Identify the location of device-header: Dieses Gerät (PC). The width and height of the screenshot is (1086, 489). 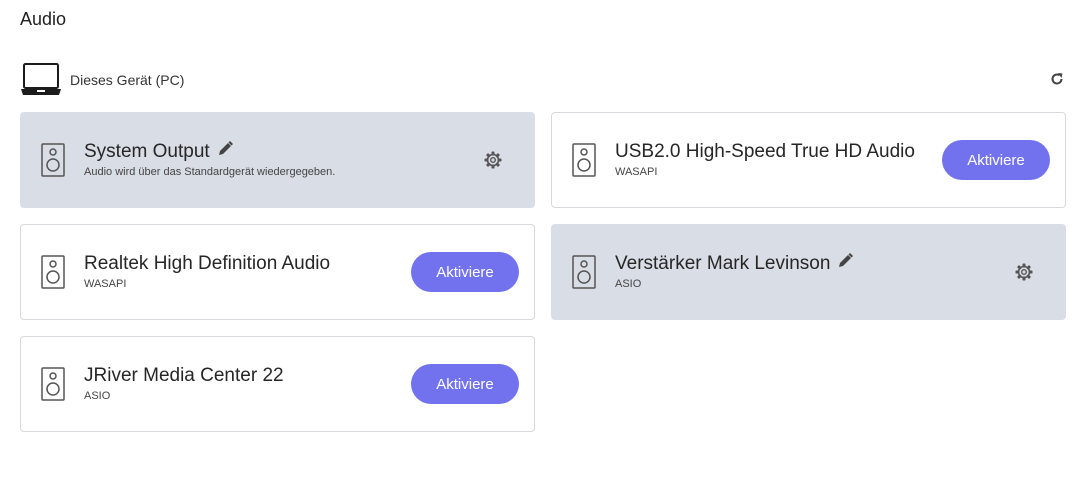
(543, 80).